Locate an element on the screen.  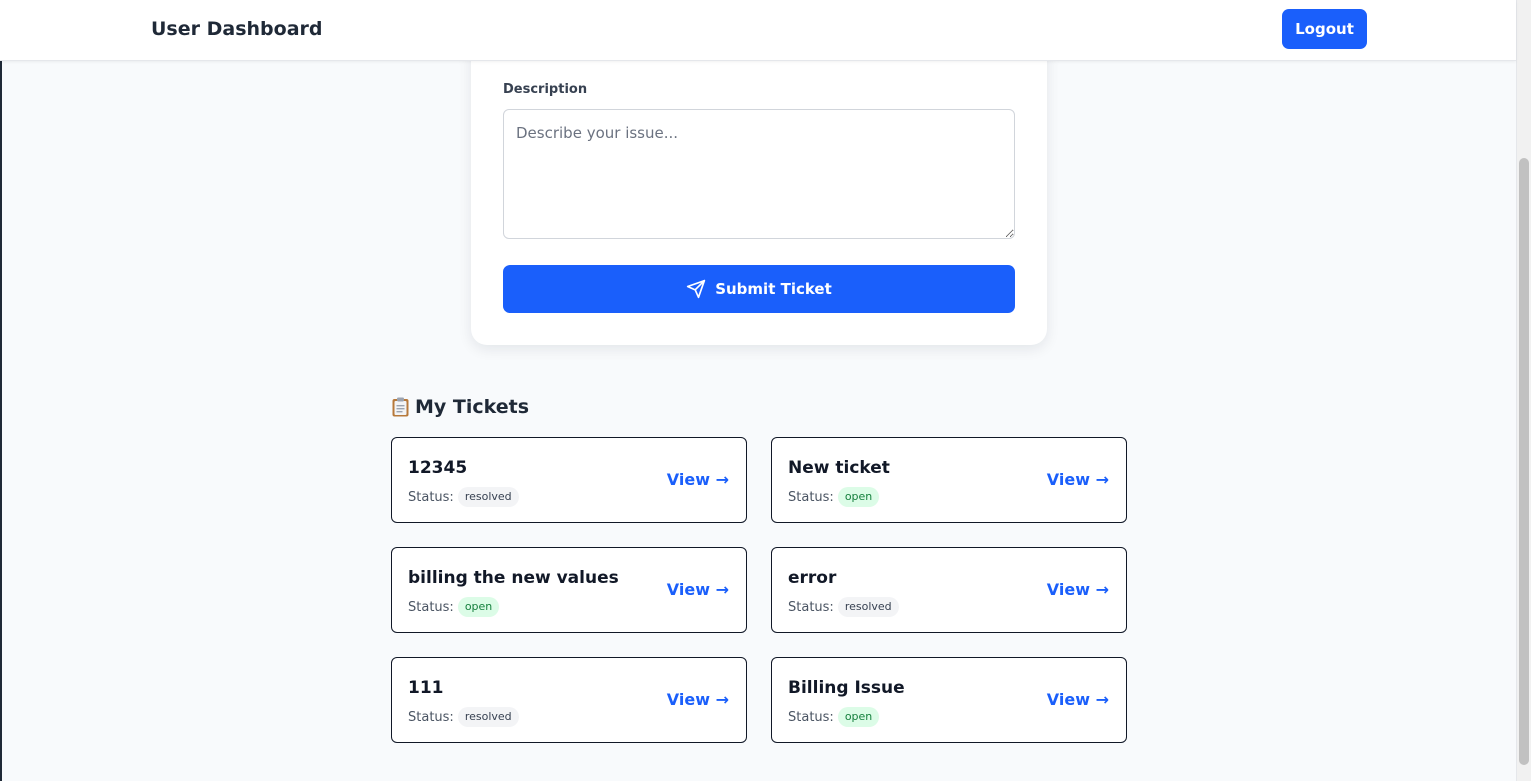
my-tickets-heading: My Tickets is located at coordinates (460, 407).